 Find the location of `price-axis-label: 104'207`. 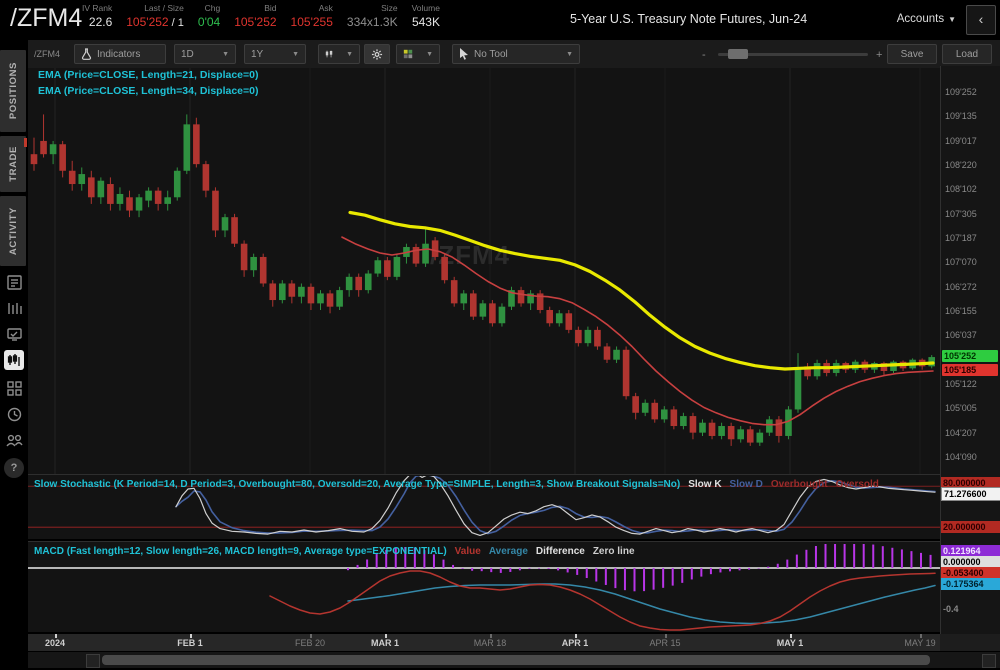

price-axis-label: 104'207 is located at coordinates (961, 432).